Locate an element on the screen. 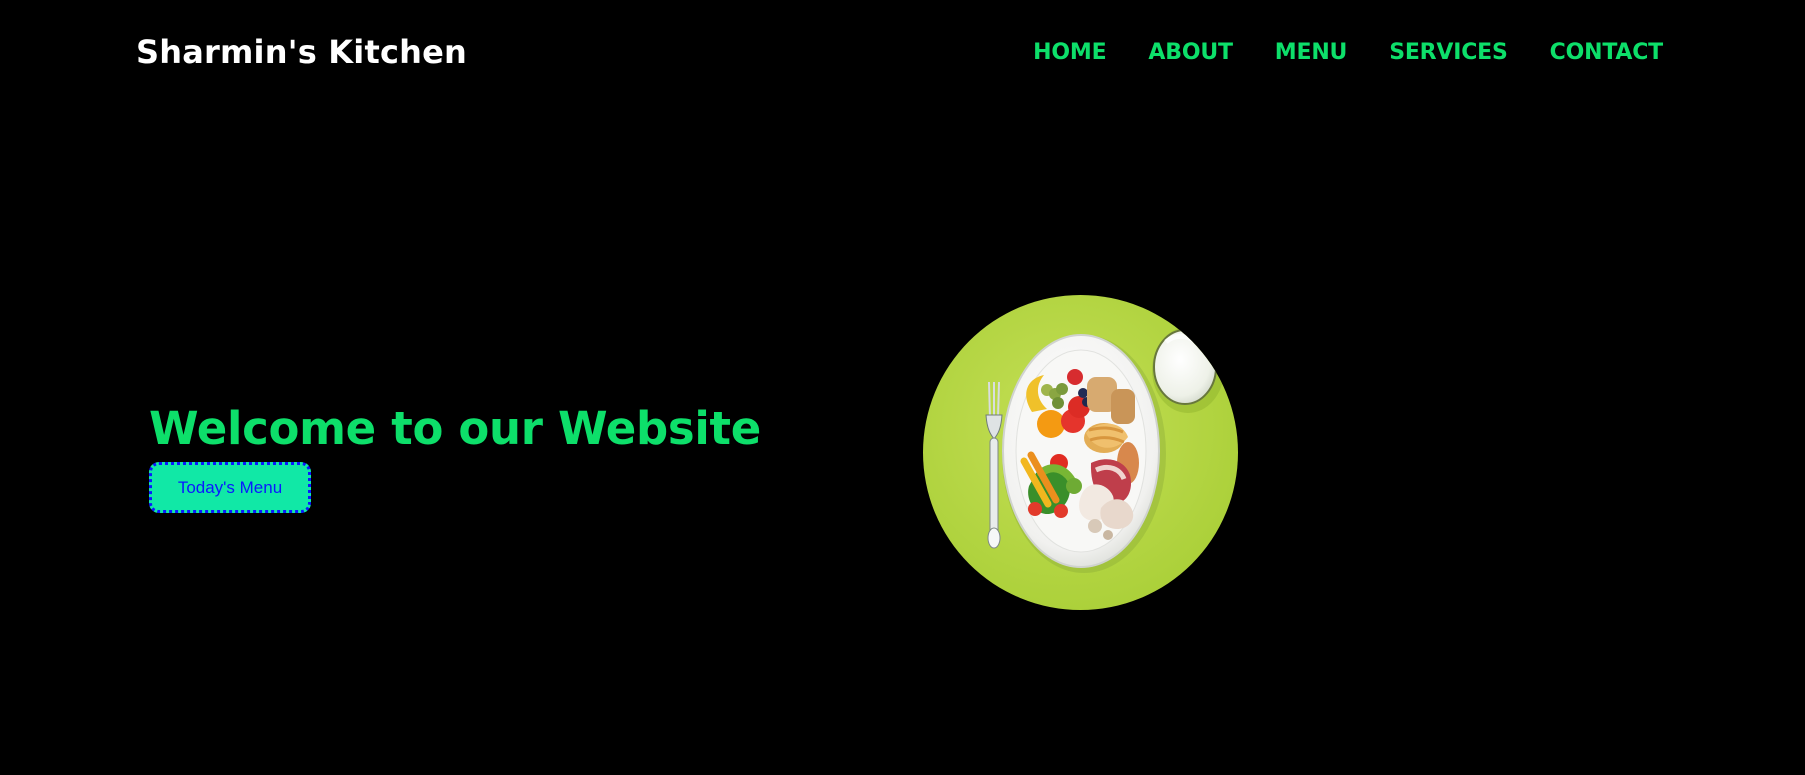 This screenshot has width=1805, height=775. nav-about-link: ABOUT is located at coordinates (1190, 53).